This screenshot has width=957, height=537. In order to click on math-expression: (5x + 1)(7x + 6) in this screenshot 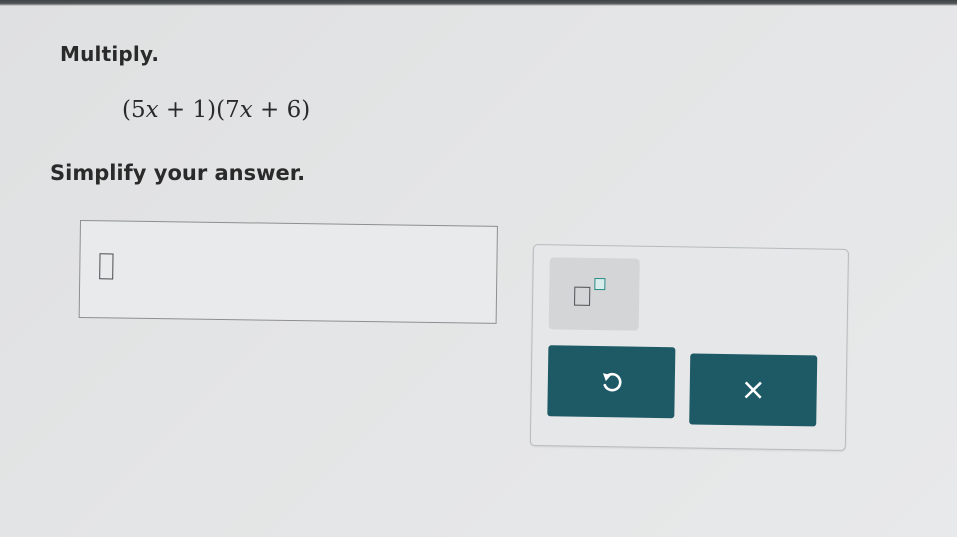, I will do `click(216, 110)`.